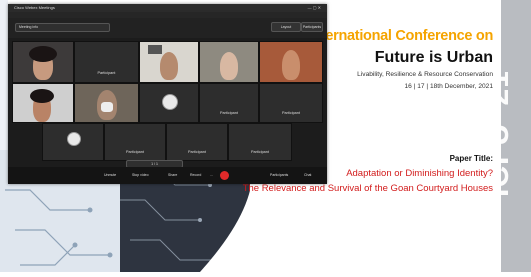  Describe the element at coordinates (107, 107) in the screenshot. I see `participant-beard` at that location.